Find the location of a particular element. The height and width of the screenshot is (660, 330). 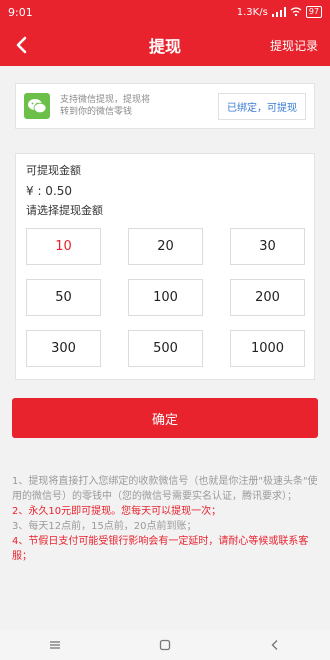

chevron-left-icon is located at coordinates (21, 45).